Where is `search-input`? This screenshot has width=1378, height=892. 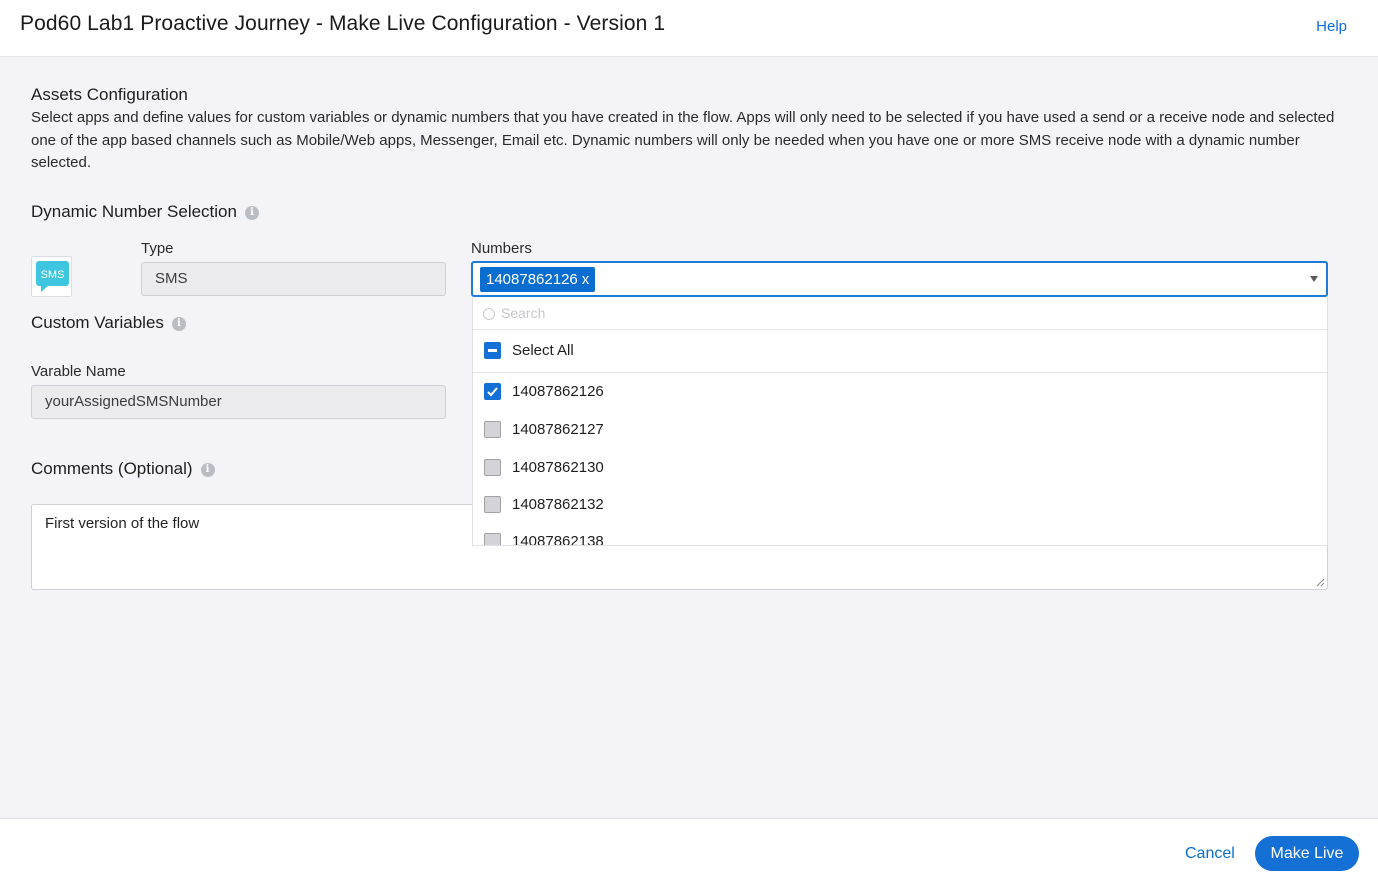 search-input is located at coordinates (801, 313).